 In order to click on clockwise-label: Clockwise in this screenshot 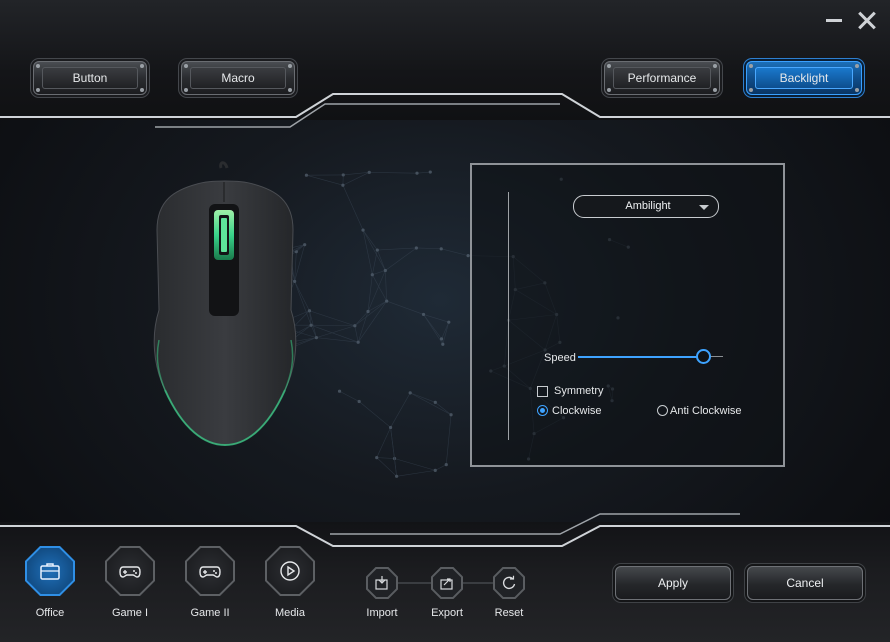, I will do `click(577, 411)`.